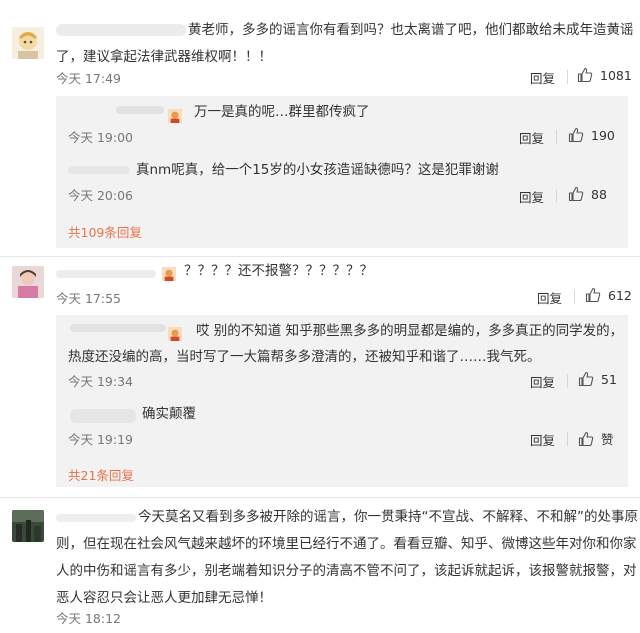 The image size is (640, 633). What do you see at coordinates (88, 78) in the screenshot?
I see `timestamp: 今天 17:49` at bounding box center [88, 78].